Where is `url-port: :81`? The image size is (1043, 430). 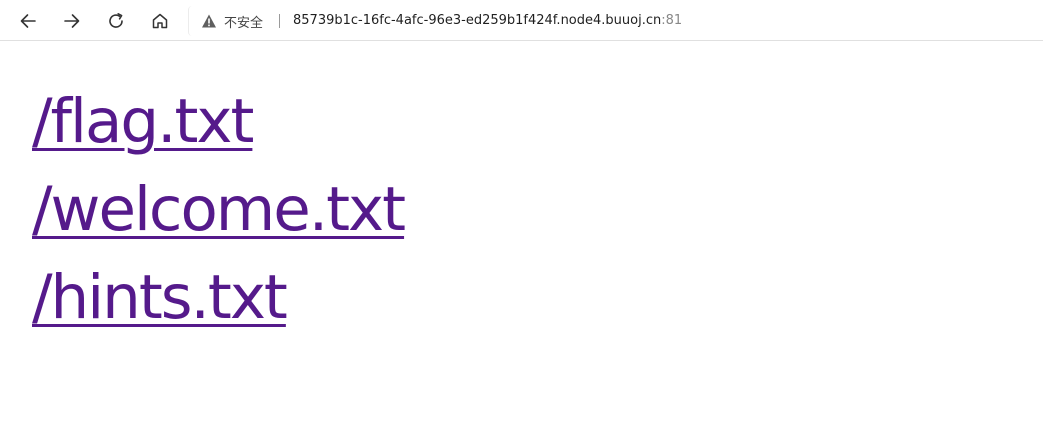 url-port: :81 is located at coordinates (672, 20).